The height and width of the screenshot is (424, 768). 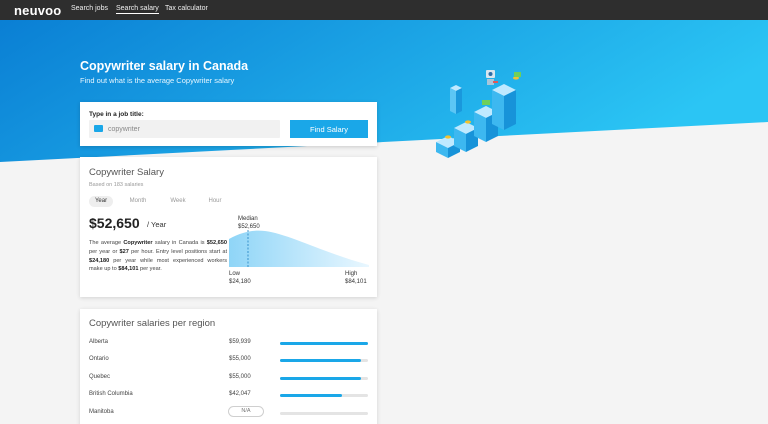 I want to click on region-salary: $59,939, so click(x=240, y=342).